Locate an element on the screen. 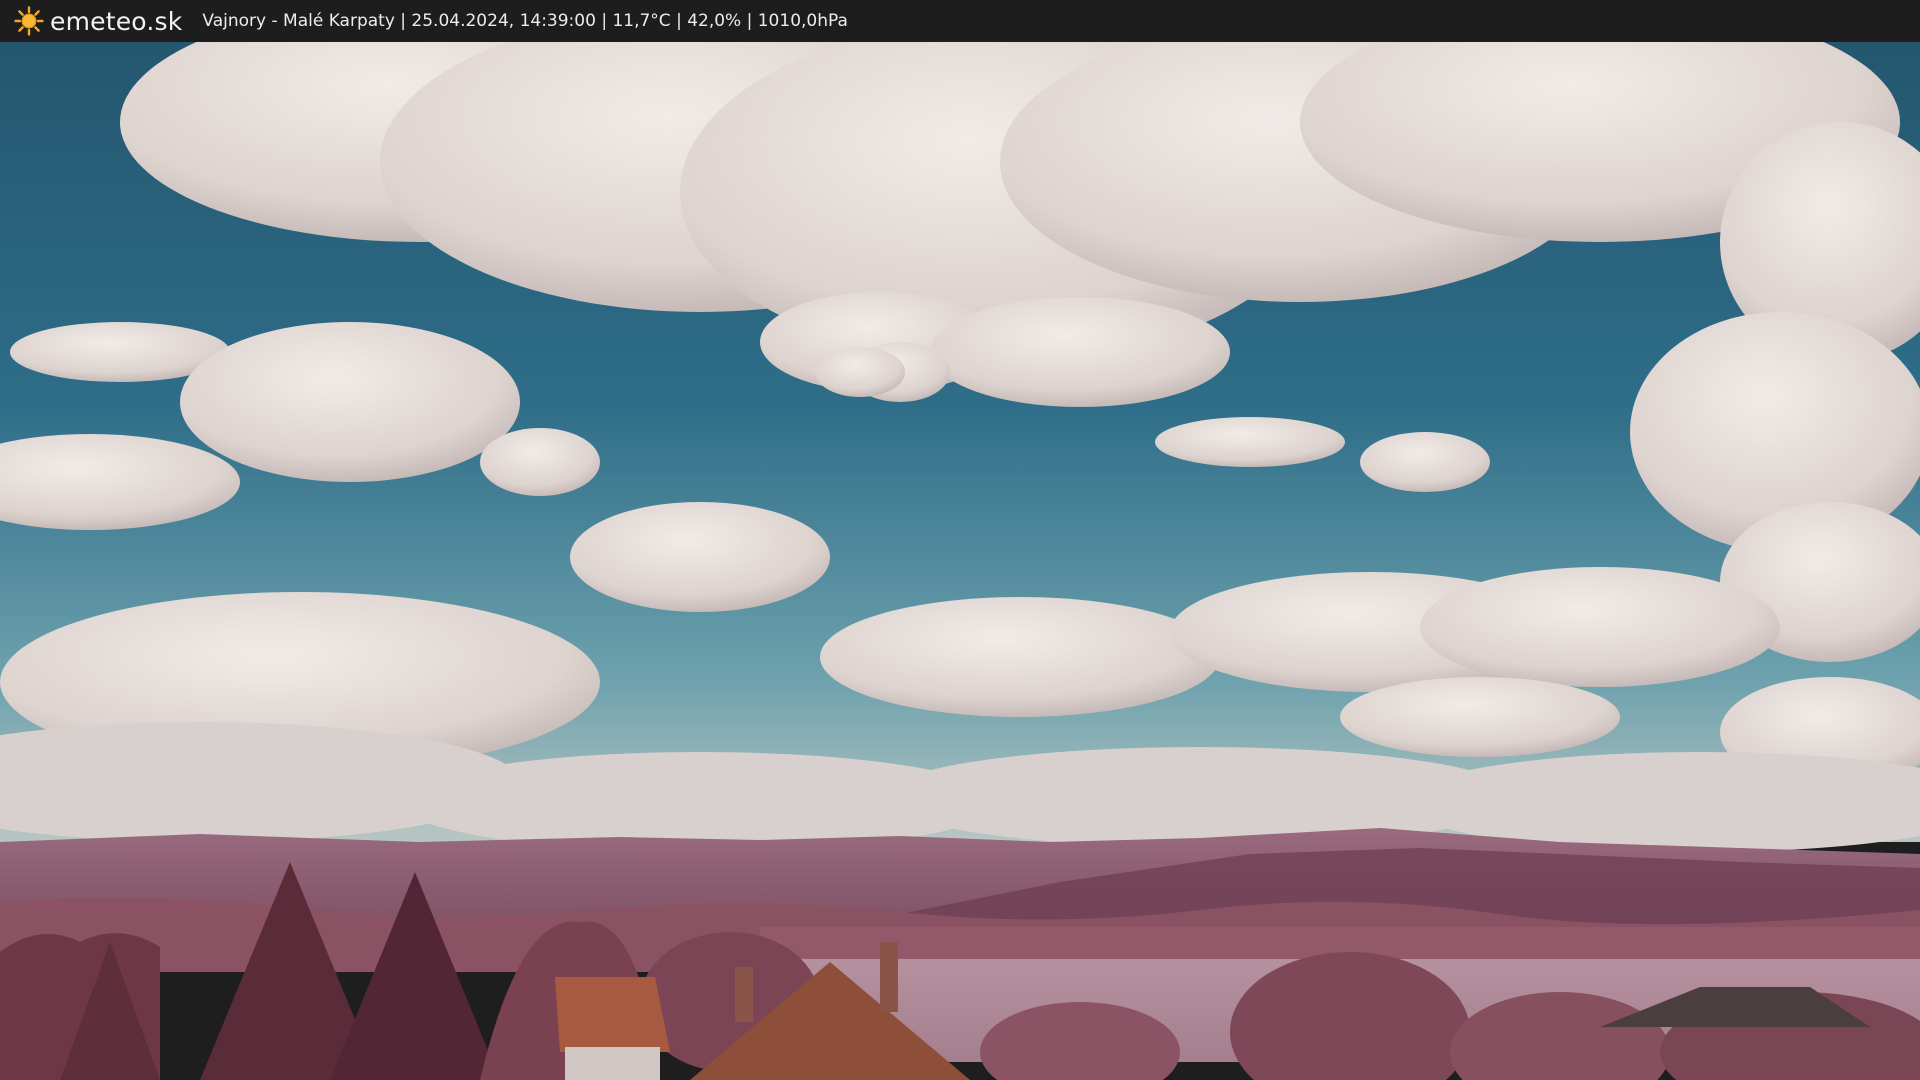 This screenshot has width=1920, height=1080. brand-logo: emeteo.sk is located at coordinates (98, 21).